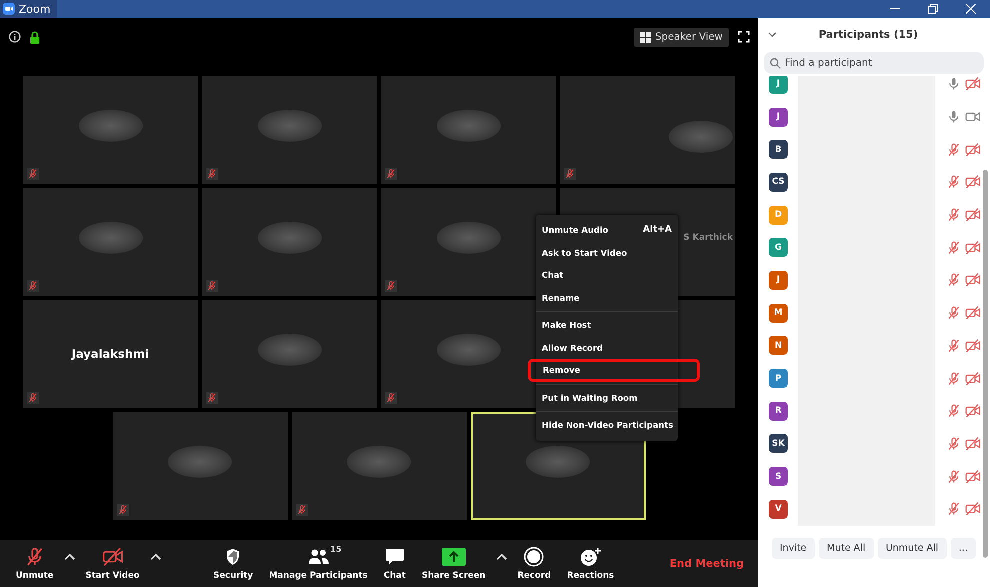  What do you see at coordinates (778, 509) in the screenshot?
I see `avatar: V` at bounding box center [778, 509].